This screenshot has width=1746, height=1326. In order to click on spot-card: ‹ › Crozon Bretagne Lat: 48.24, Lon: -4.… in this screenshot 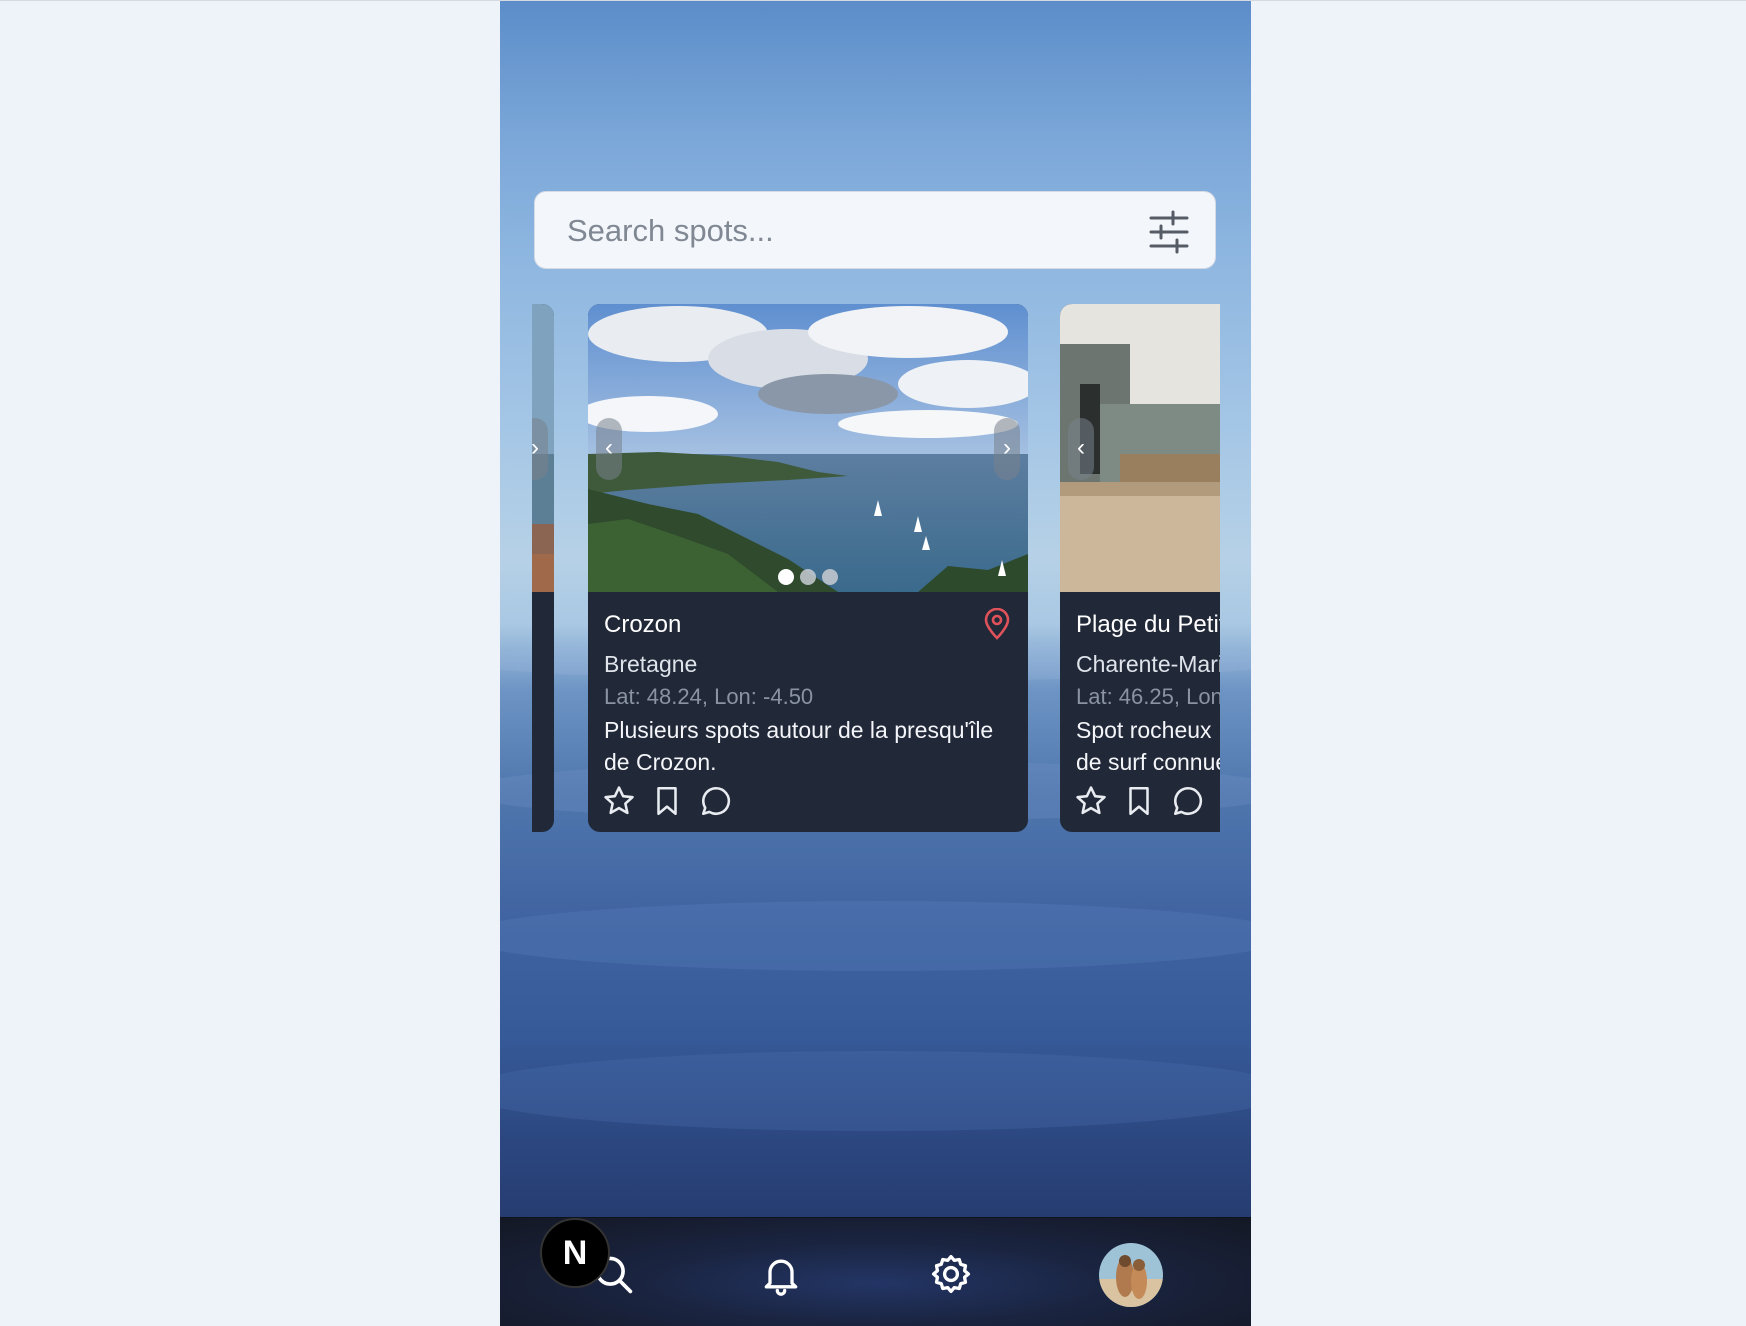, I will do `click(808, 568)`.